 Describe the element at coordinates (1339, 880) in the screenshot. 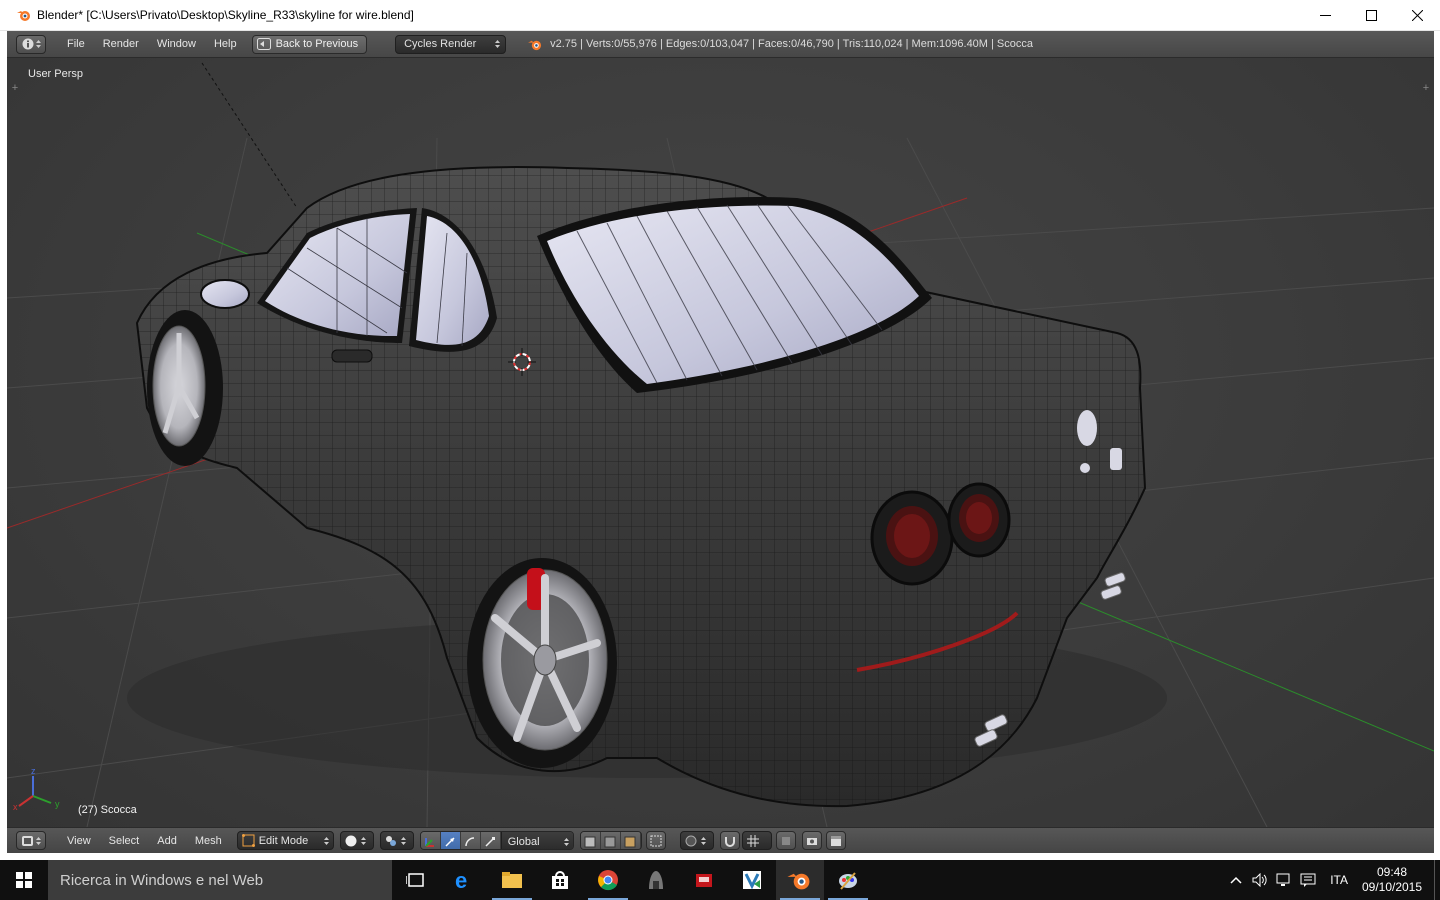

I see `input-language: ITA` at that location.